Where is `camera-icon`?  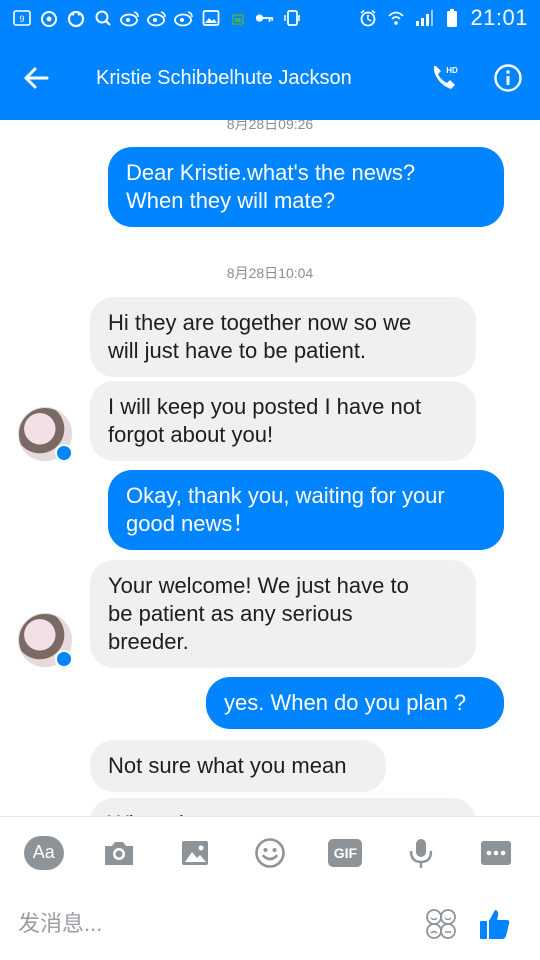 camera-icon is located at coordinates (119, 853).